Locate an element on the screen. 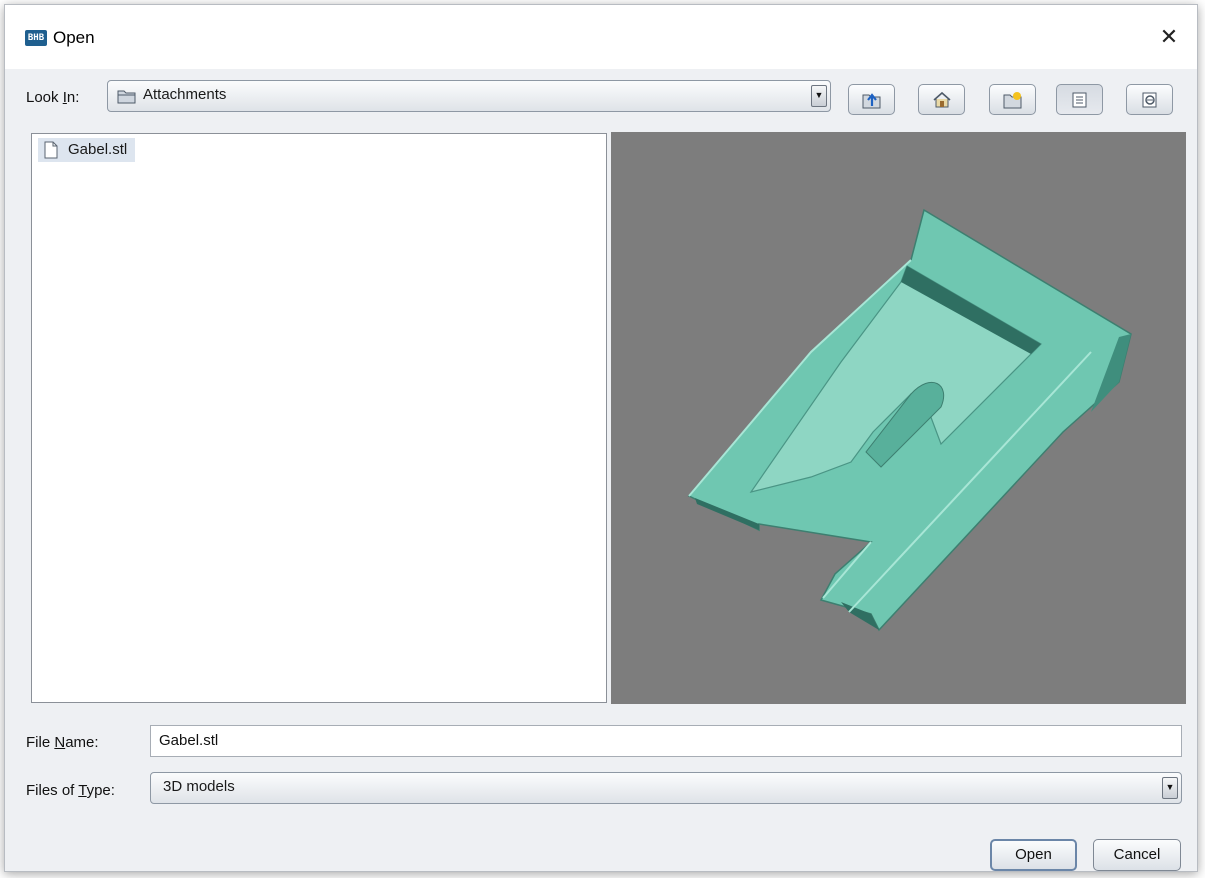 The height and width of the screenshot is (878, 1205). home-icon is located at coordinates (942, 99).